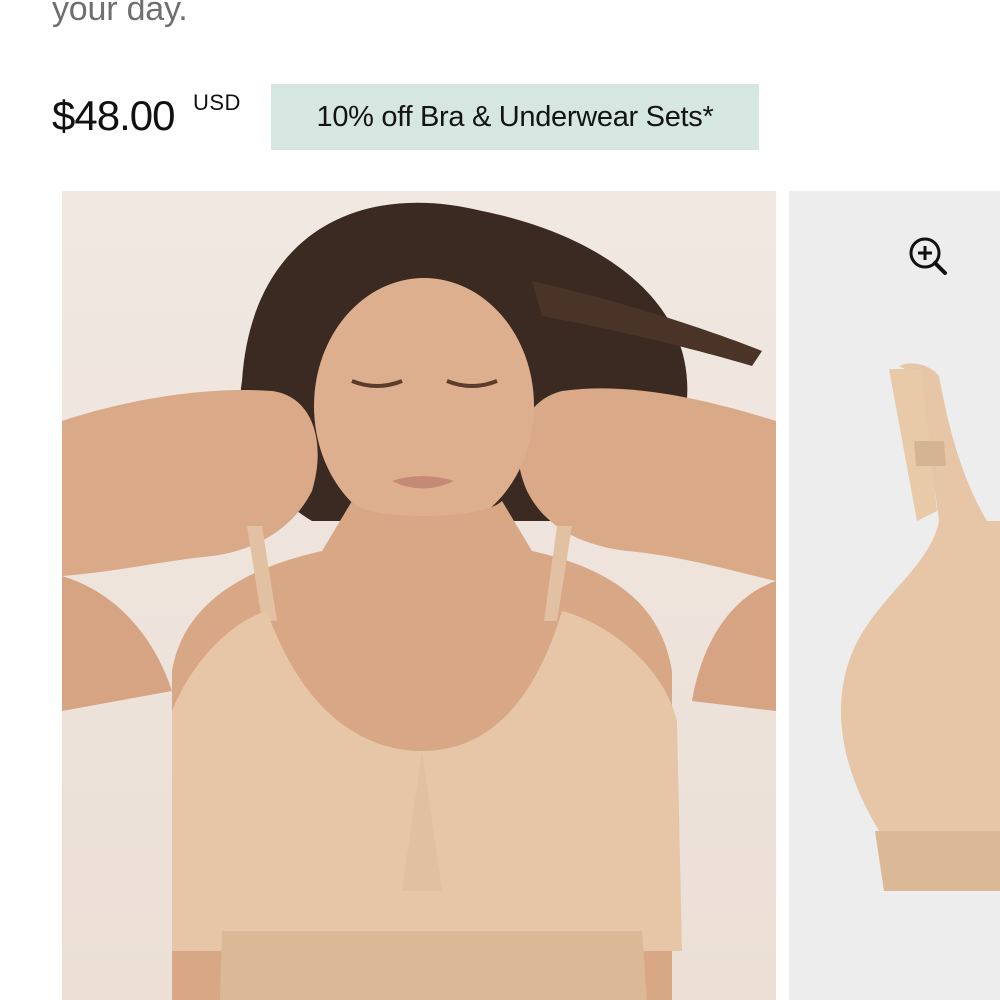 The image size is (1000, 1000). What do you see at coordinates (515, 117) in the screenshot?
I see `promo-badge: 10% off Bra & Underwear Sets*` at bounding box center [515, 117].